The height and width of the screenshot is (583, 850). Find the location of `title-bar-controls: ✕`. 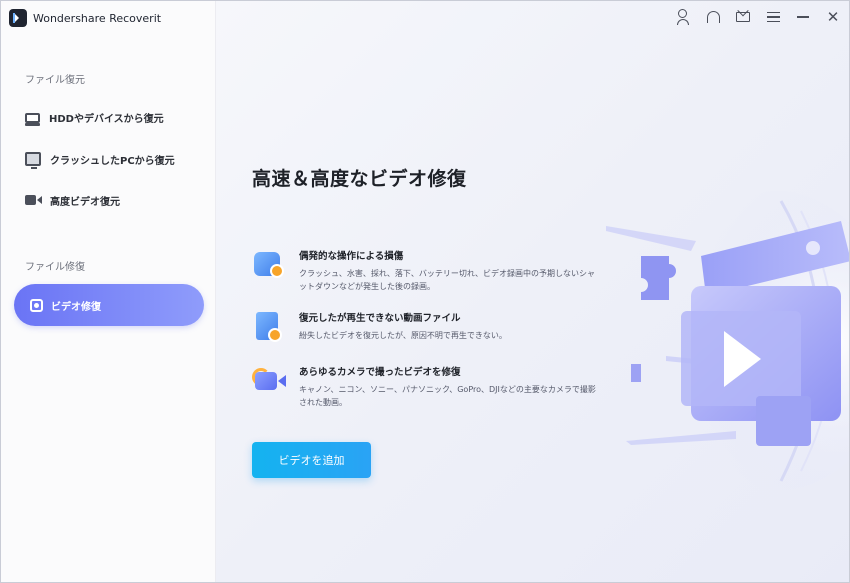

title-bar-controls: ✕ is located at coordinates (758, 17).